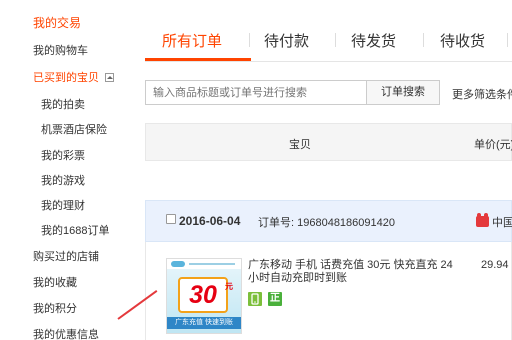 This screenshot has height=340, width=512. I want to click on tab-pending-shipment: 待发货, so click(373, 40).